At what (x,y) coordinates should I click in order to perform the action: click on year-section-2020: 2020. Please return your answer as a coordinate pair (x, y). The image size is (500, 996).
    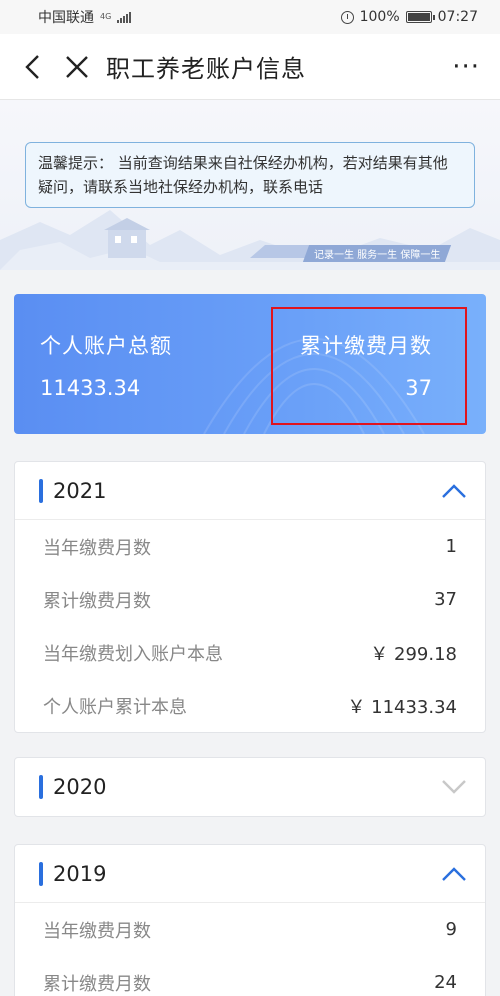
    Looking at the image, I should click on (250, 787).